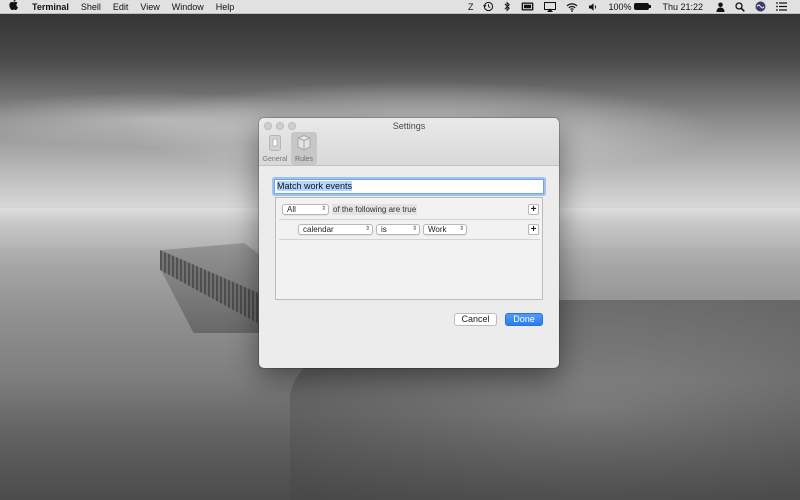 This screenshot has width=800, height=500. What do you see at coordinates (409, 126) in the screenshot?
I see `window-title: Settings` at bounding box center [409, 126].